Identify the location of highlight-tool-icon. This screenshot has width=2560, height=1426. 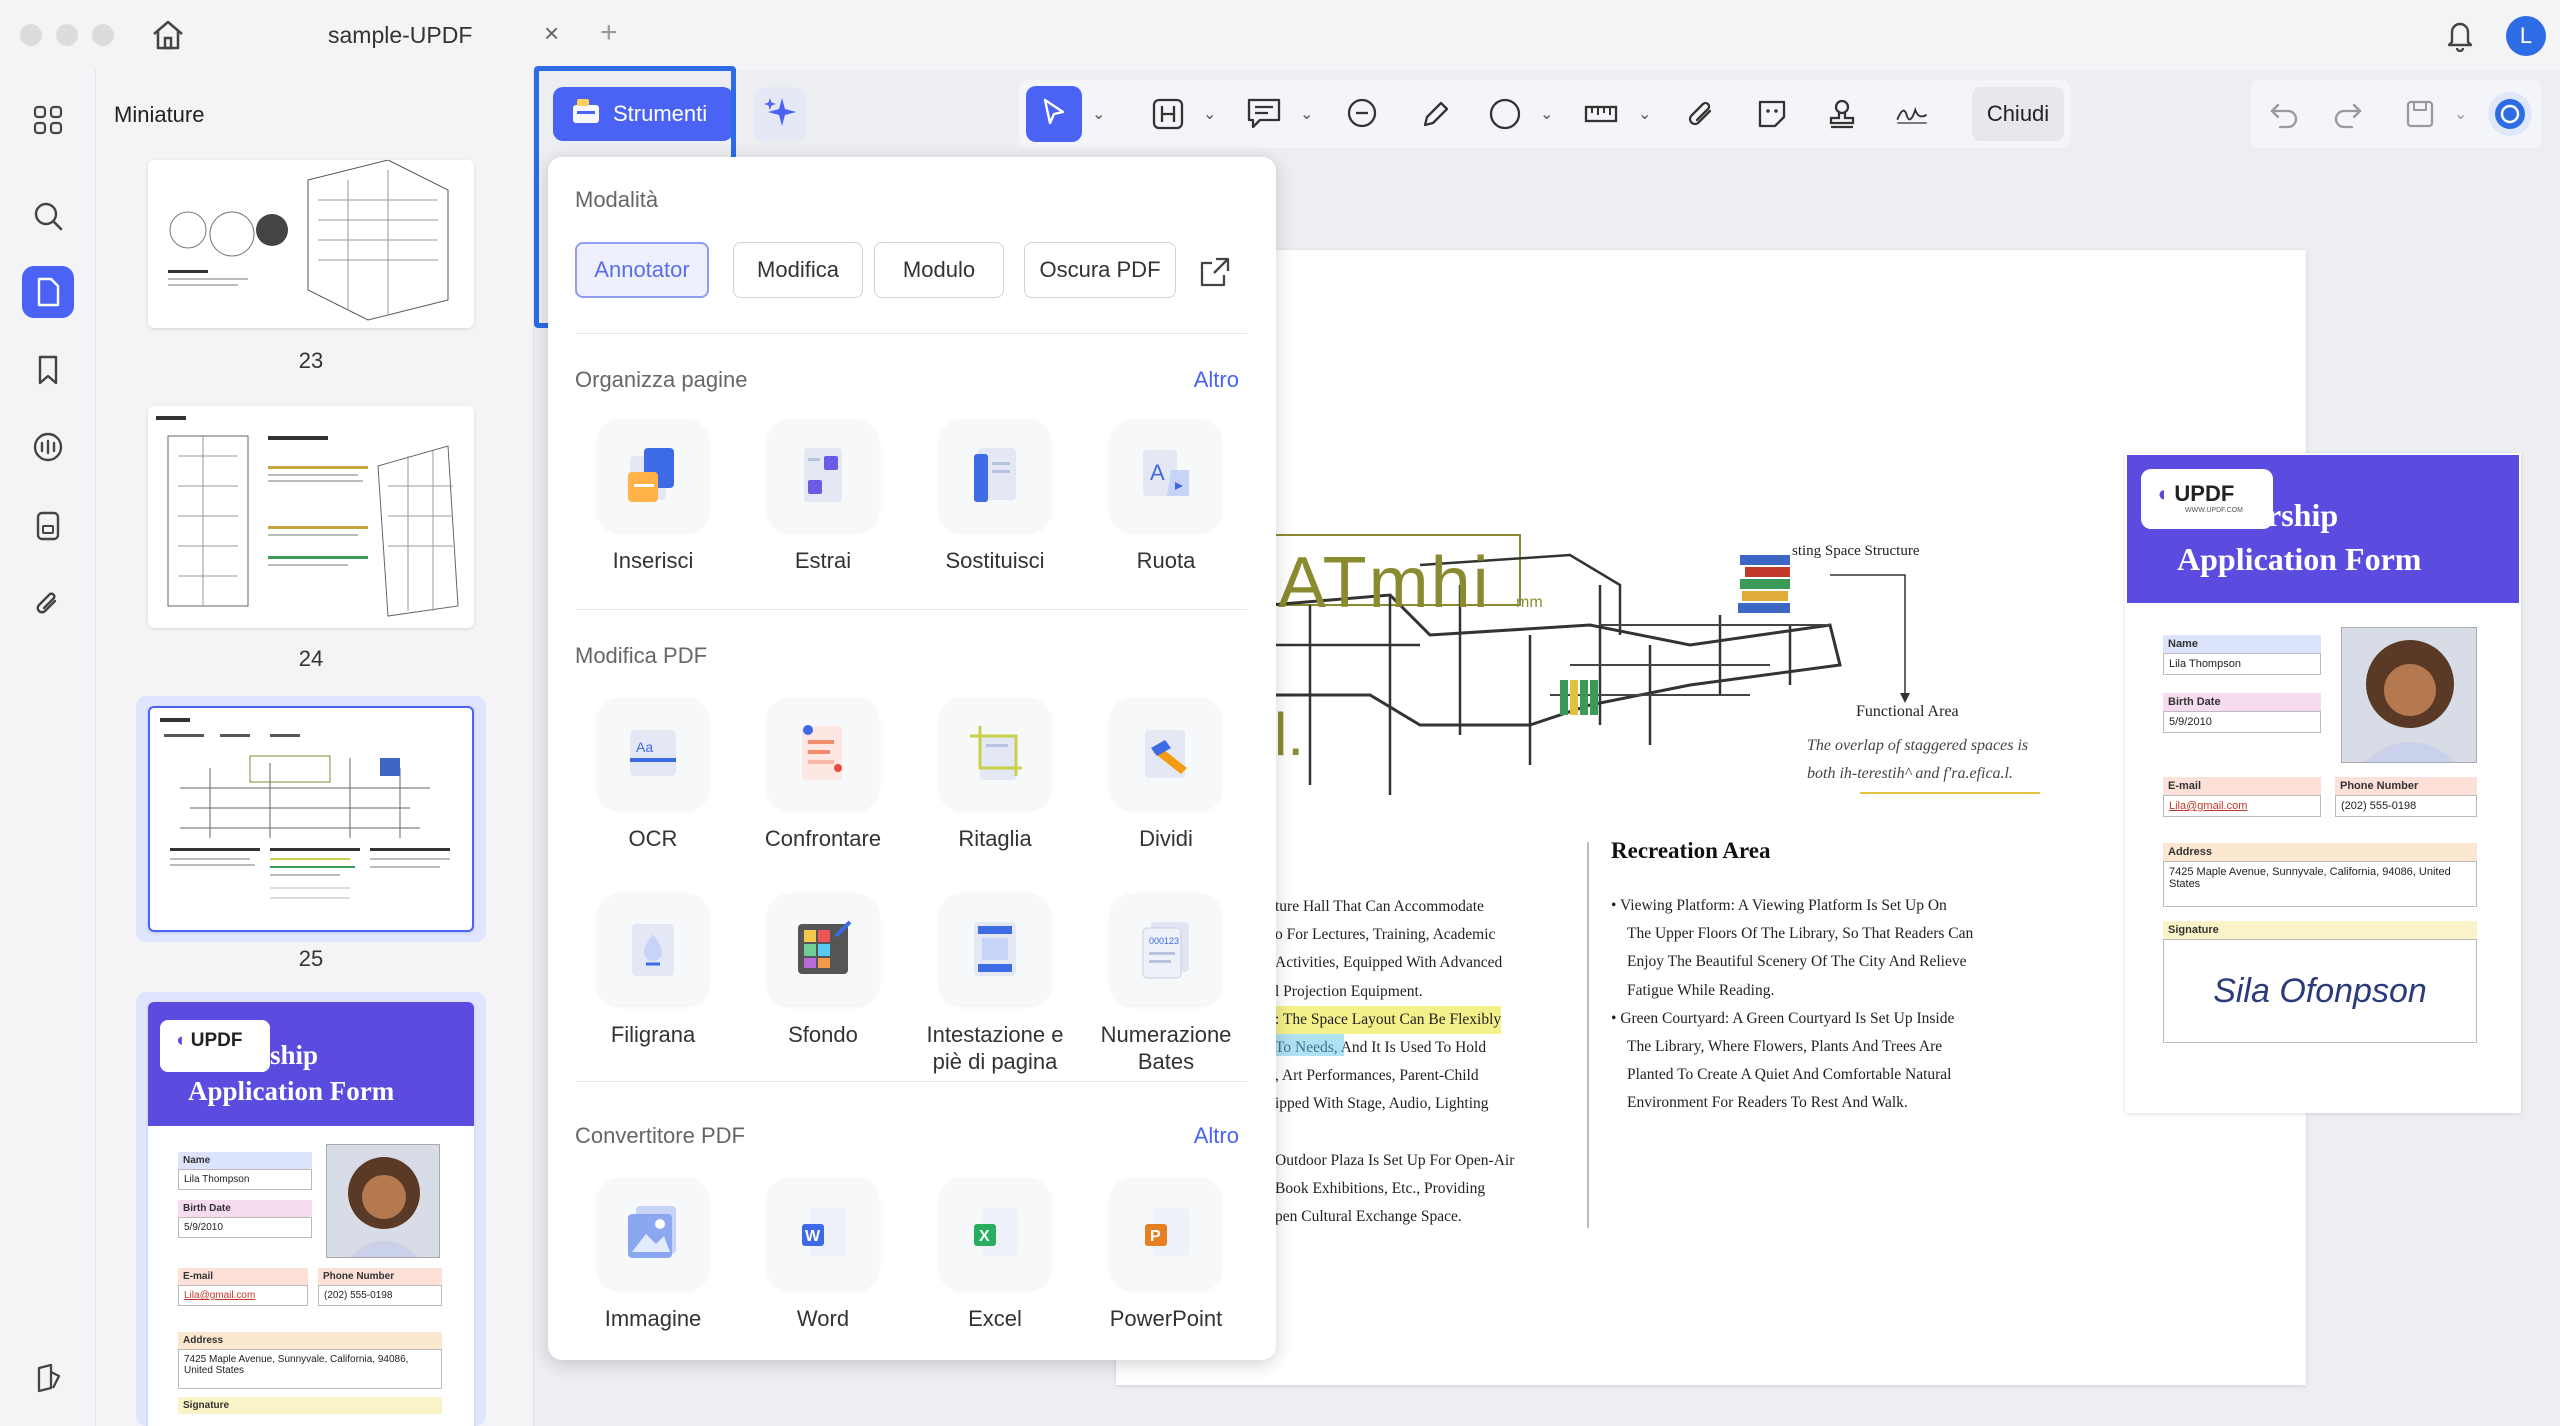
(1168, 114).